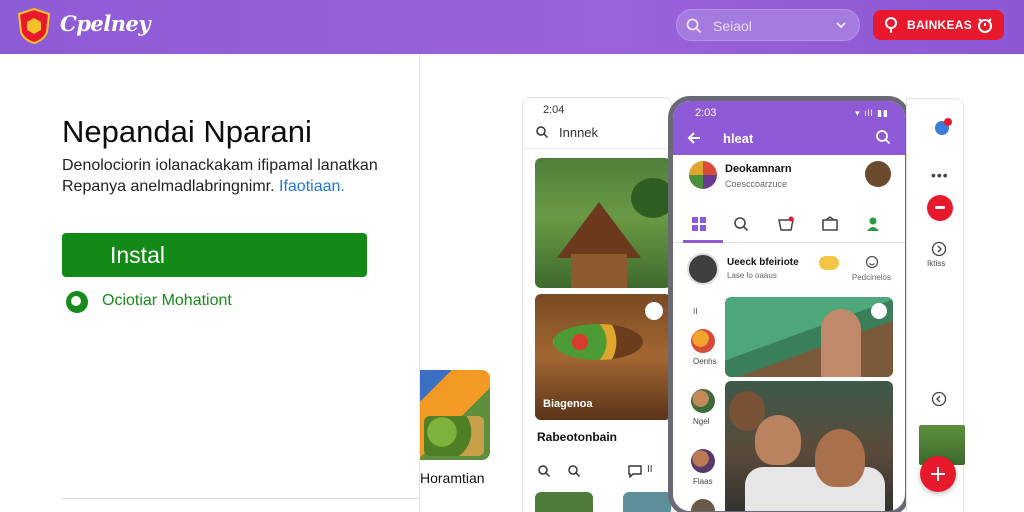 Image resolution: width=1024 pixels, height=512 pixels. What do you see at coordinates (137, 255) in the screenshot?
I see `install-label: Instal` at bounding box center [137, 255].